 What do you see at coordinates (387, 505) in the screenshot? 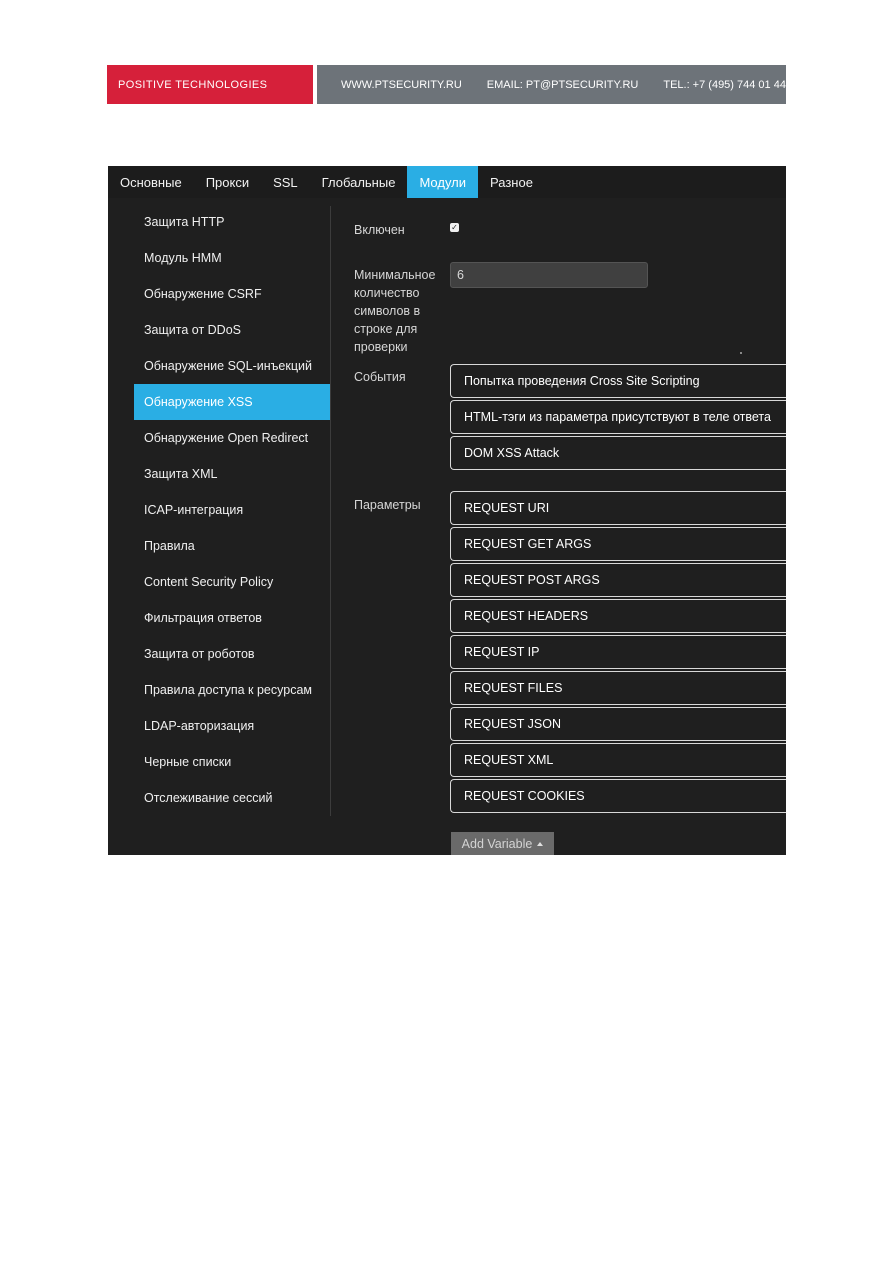
I see `params-label: Параметры` at bounding box center [387, 505].